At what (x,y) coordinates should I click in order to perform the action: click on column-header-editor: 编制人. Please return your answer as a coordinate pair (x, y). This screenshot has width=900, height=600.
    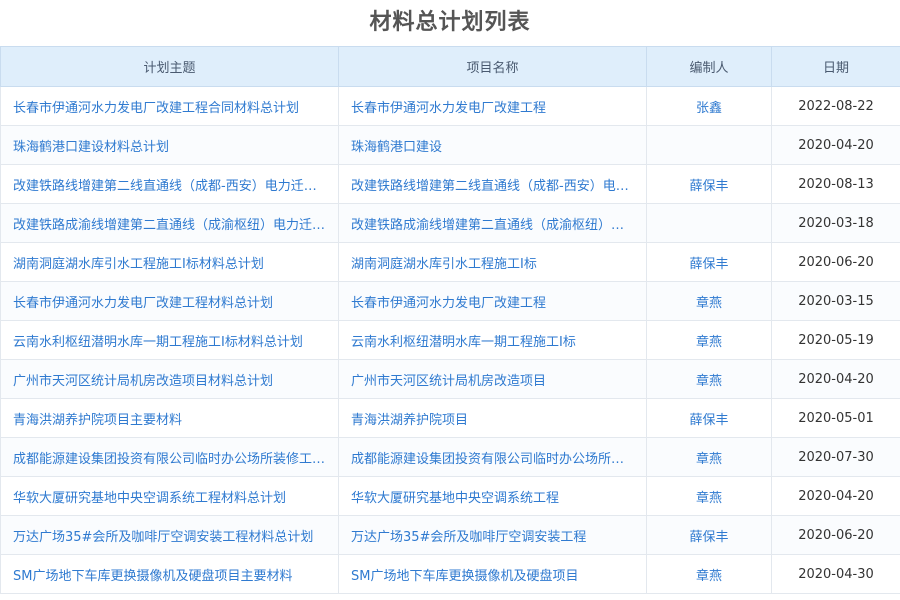
    Looking at the image, I should click on (709, 66).